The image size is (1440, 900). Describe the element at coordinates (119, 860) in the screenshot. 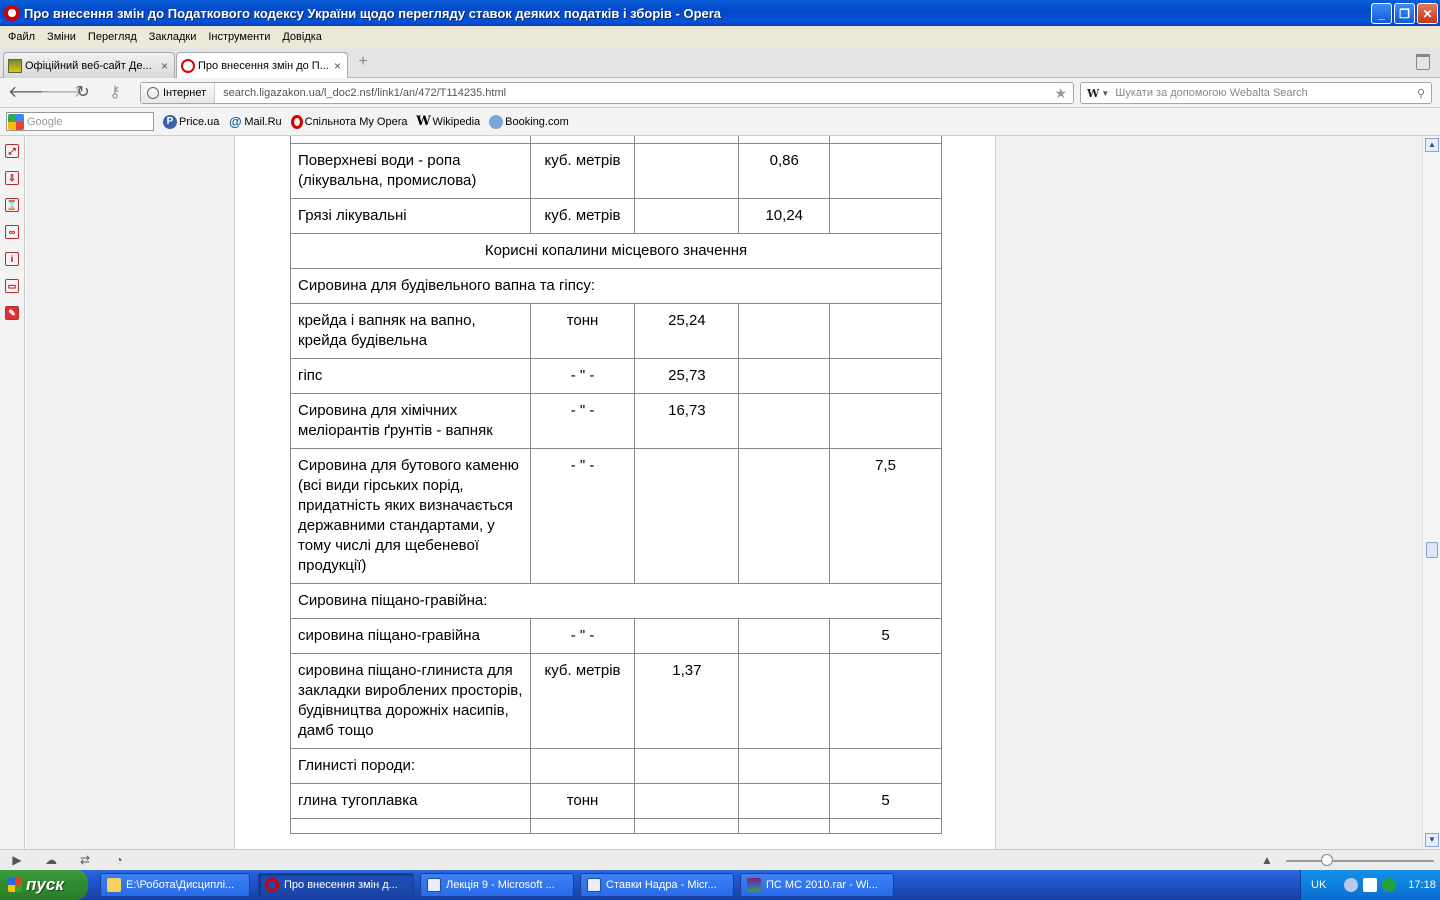

I see `turbo-icon: ◔` at that location.